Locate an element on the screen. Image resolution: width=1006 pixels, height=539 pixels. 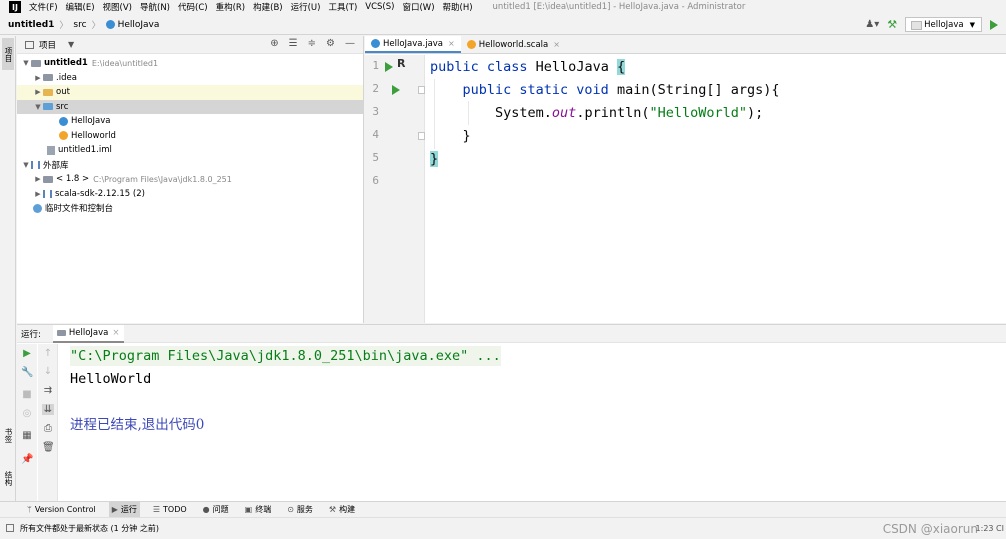
tree-item-iml: untitled1.iml is located at coordinates (190, 150).